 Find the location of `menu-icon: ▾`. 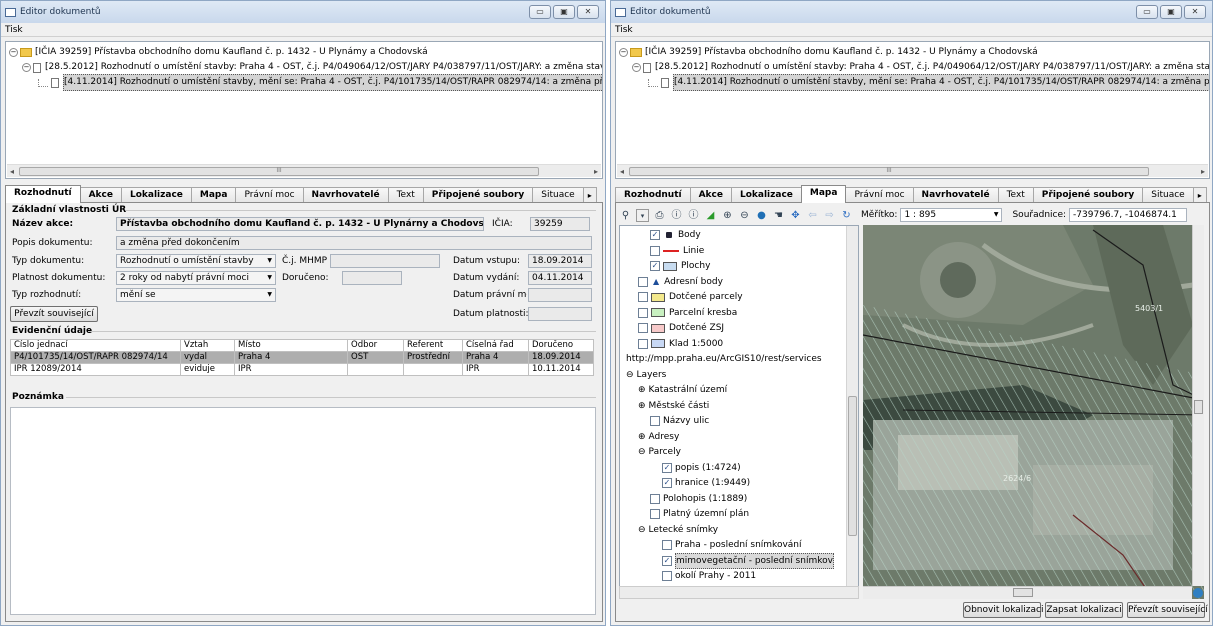

menu-icon: ▾ is located at coordinates (642, 215).